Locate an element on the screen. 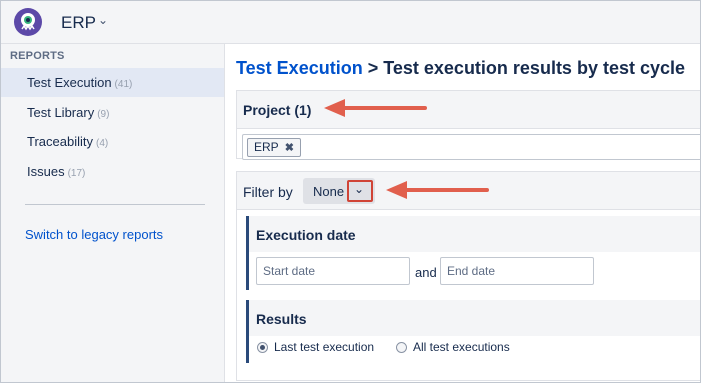  app-name: ERP is located at coordinates (78, 23).